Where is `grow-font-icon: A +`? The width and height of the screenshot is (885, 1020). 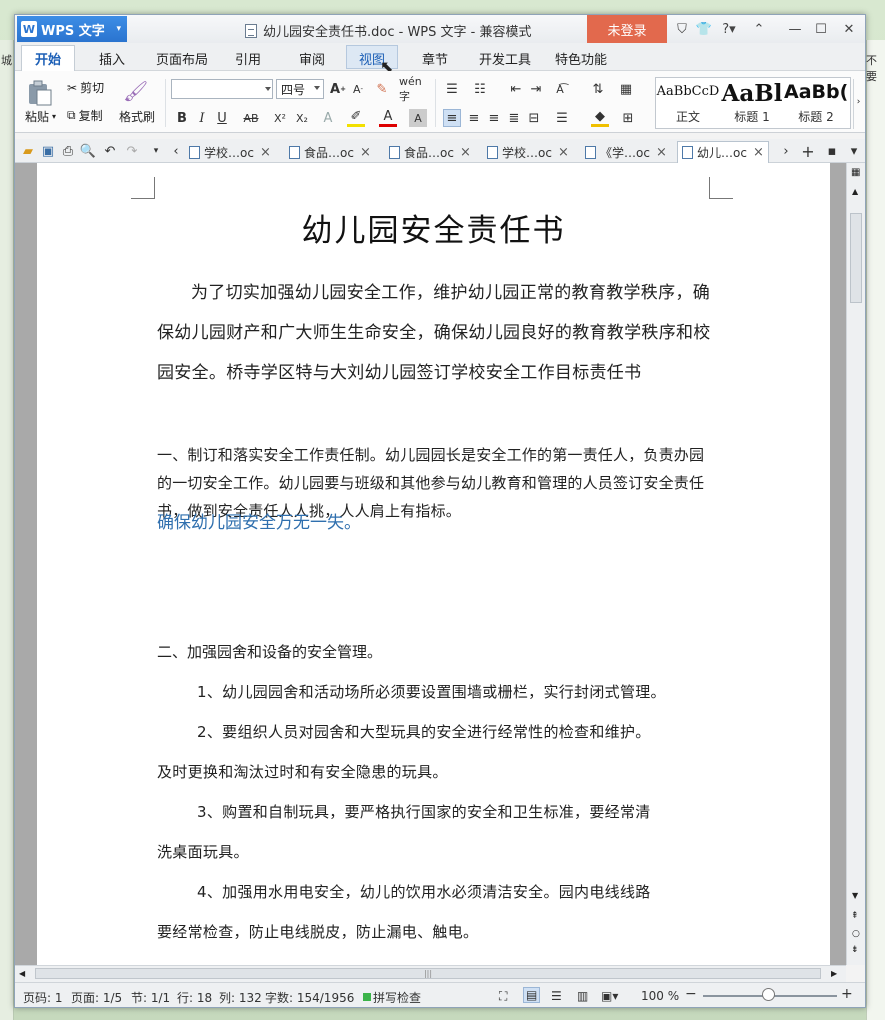 grow-font-icon: A + is located at coordinates (338, 89).